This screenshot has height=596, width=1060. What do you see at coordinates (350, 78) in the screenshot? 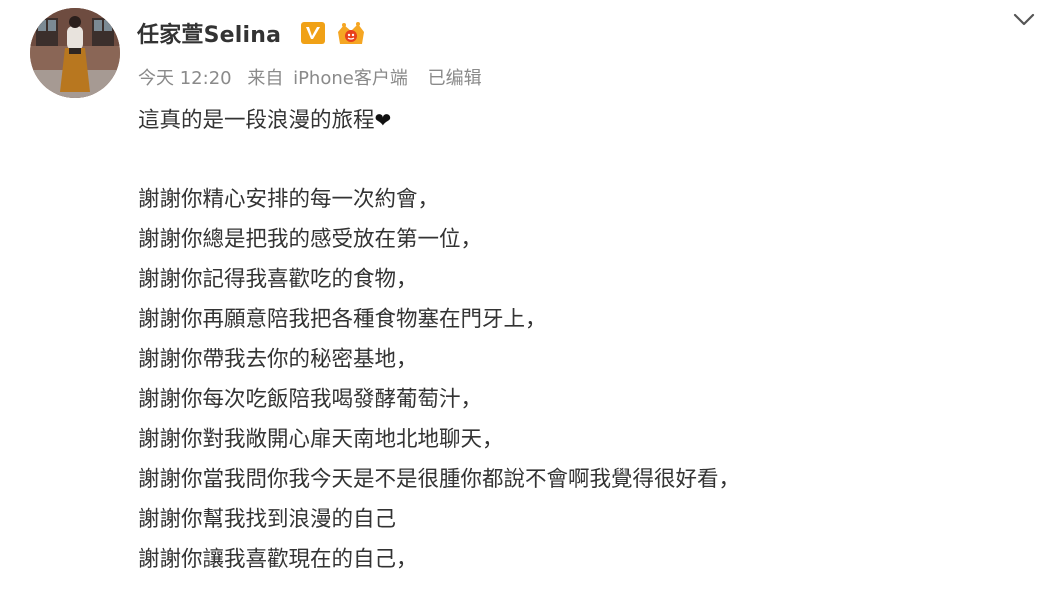
I see `post-source: iPhone客户端` at bounding box center [350, 78].